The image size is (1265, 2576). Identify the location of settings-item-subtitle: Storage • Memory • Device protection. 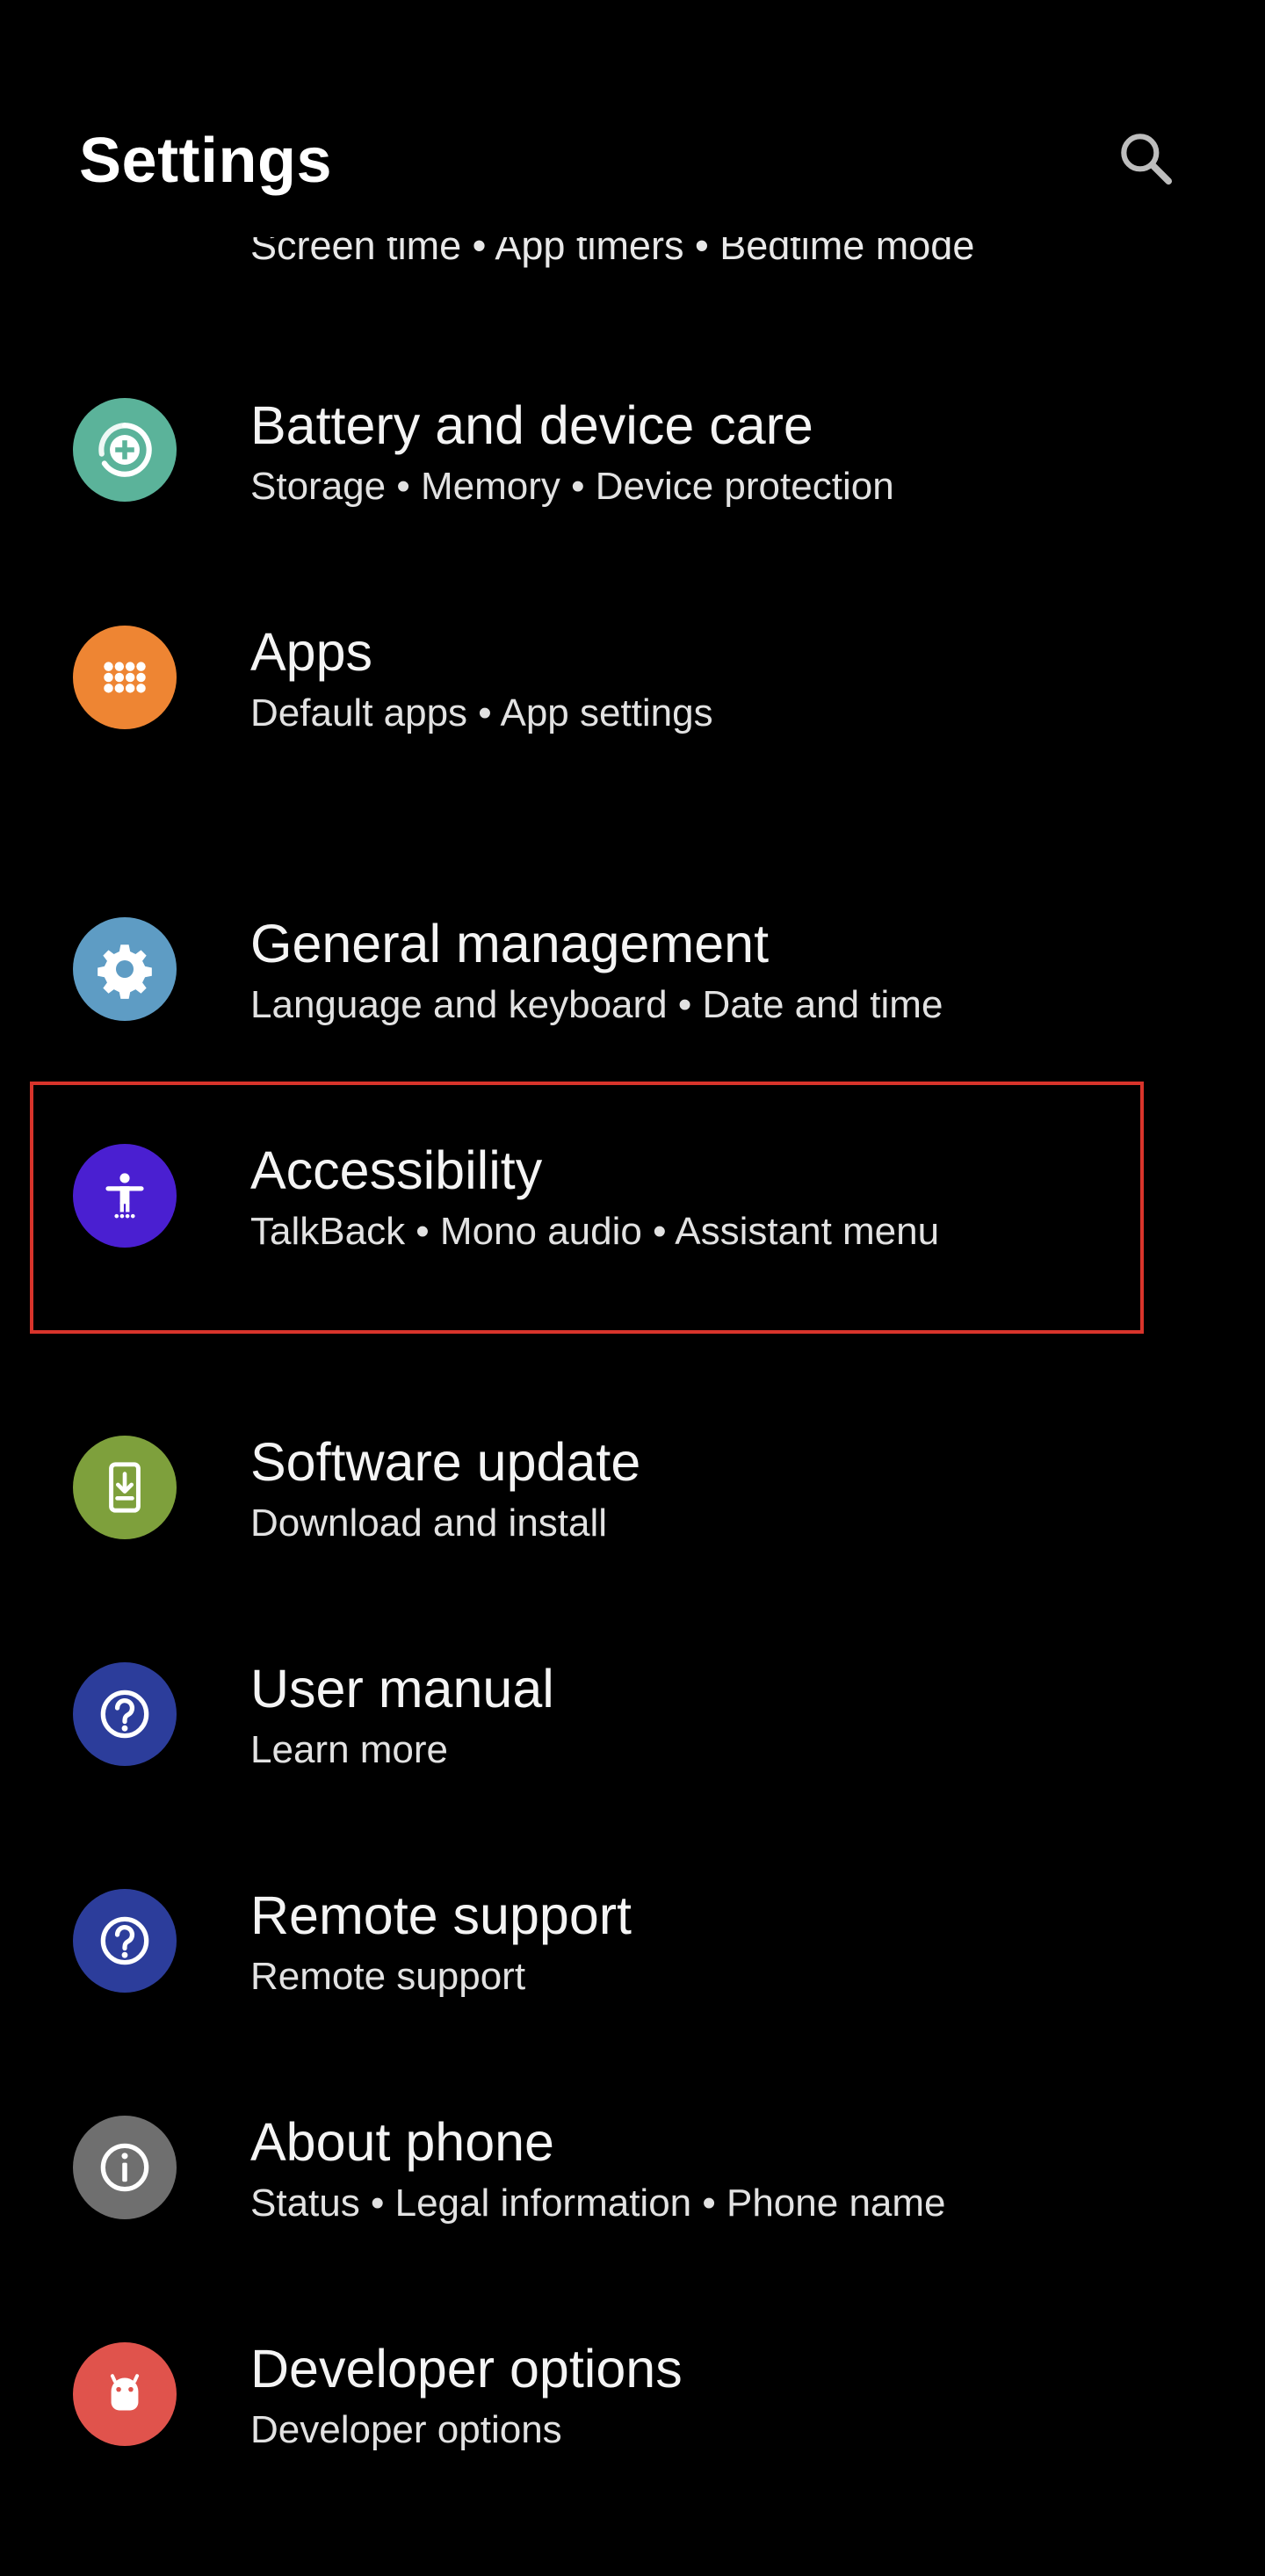
(572, 486).